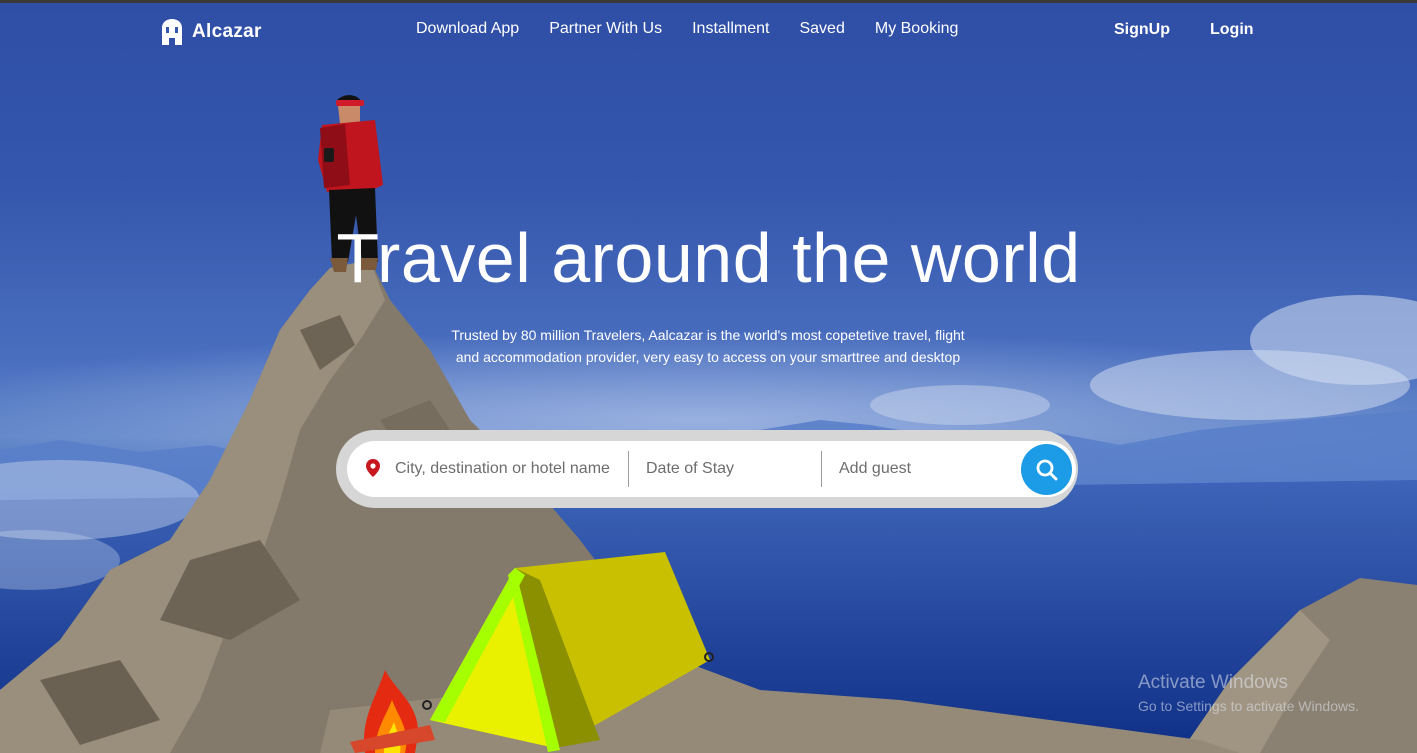  What do you see at coordinates (467, 29) in the screenshot?
I see `nav-download-app: Download App` at bounding box center [467, 29].